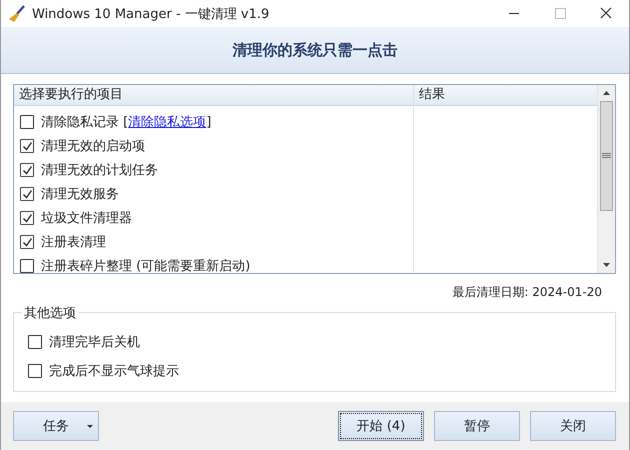 The height and width of the screenshot is (450, 630). I want to click on privacy-options-link: 清除隐私选项, so click(167, 122).